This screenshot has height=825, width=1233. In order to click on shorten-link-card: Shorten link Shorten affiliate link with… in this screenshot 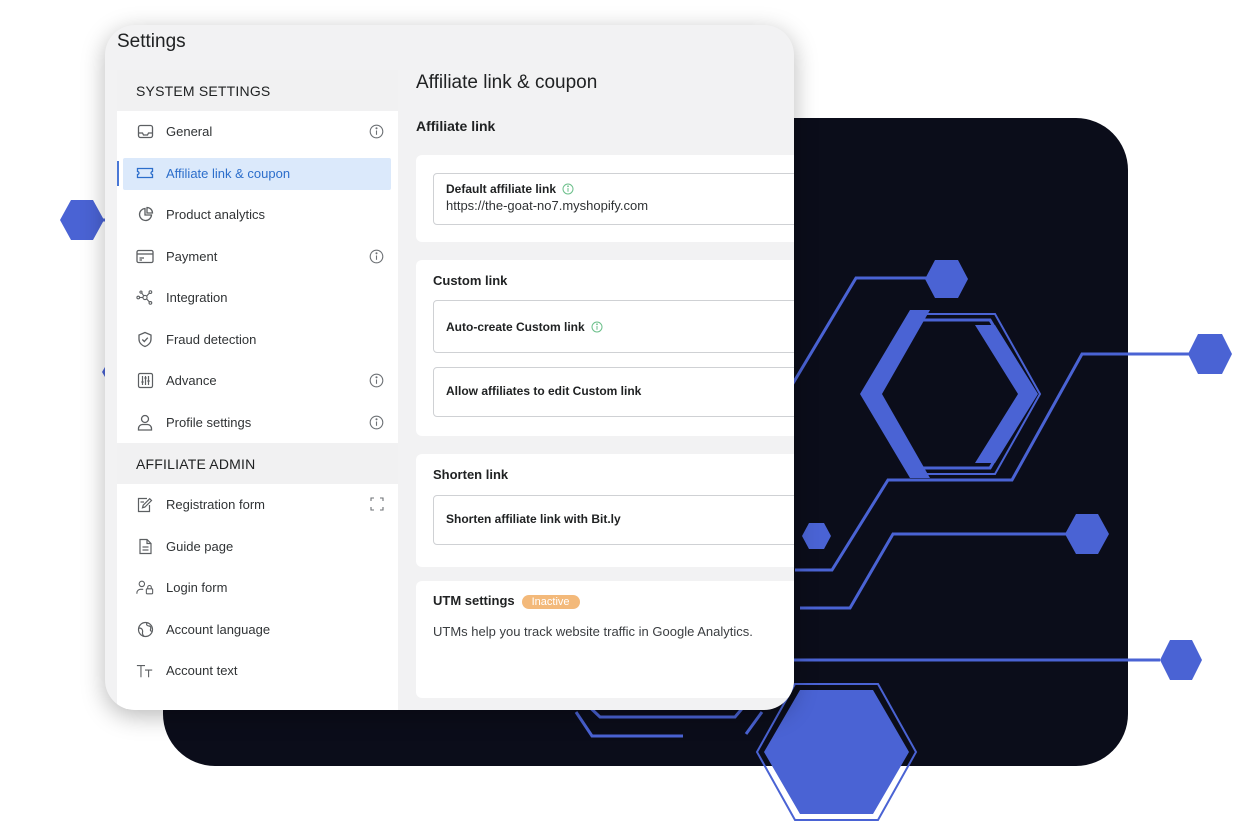, I will do `click(605, 510)`.